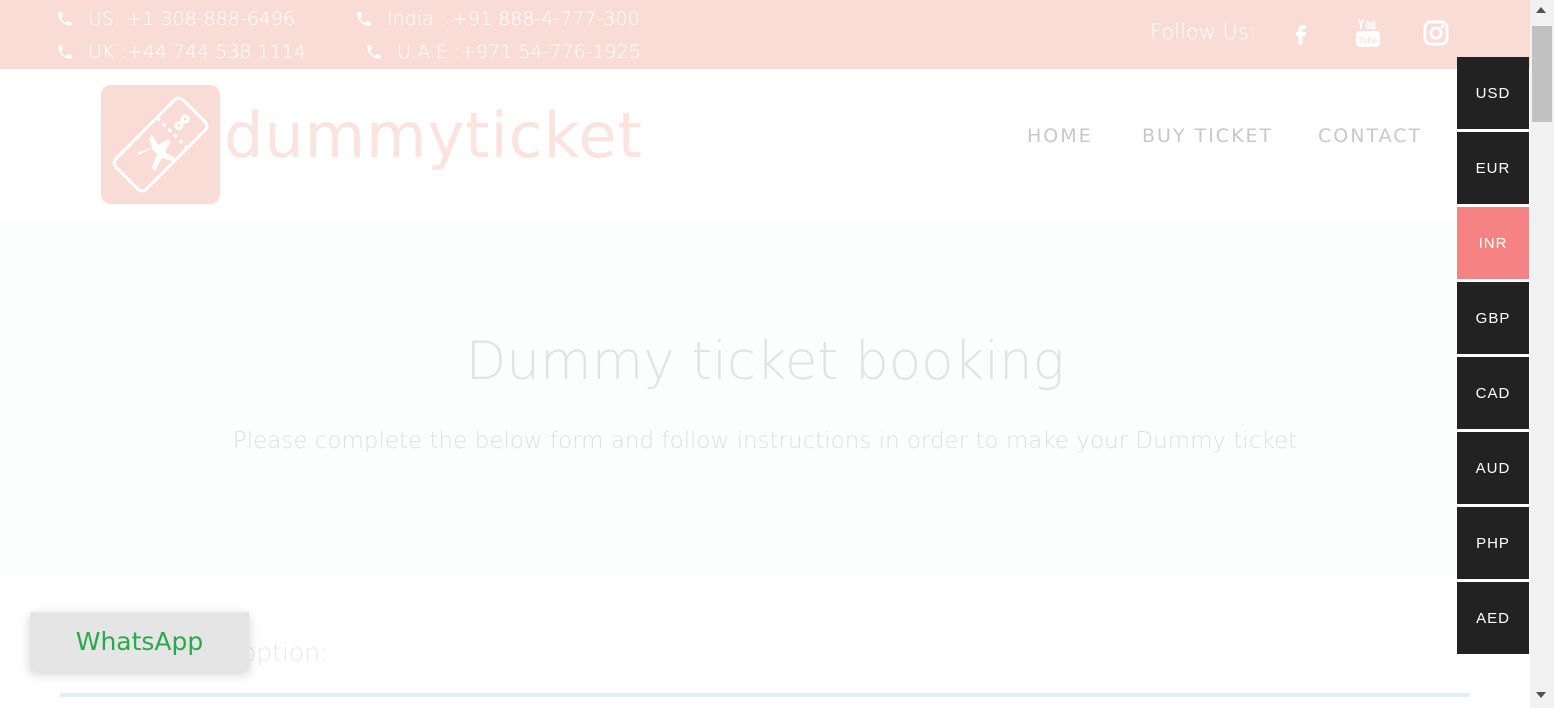 The width and height of the screenshot is (1554, 708). I want to click on page-title: Dummy ticket booking, so click(765, 361).